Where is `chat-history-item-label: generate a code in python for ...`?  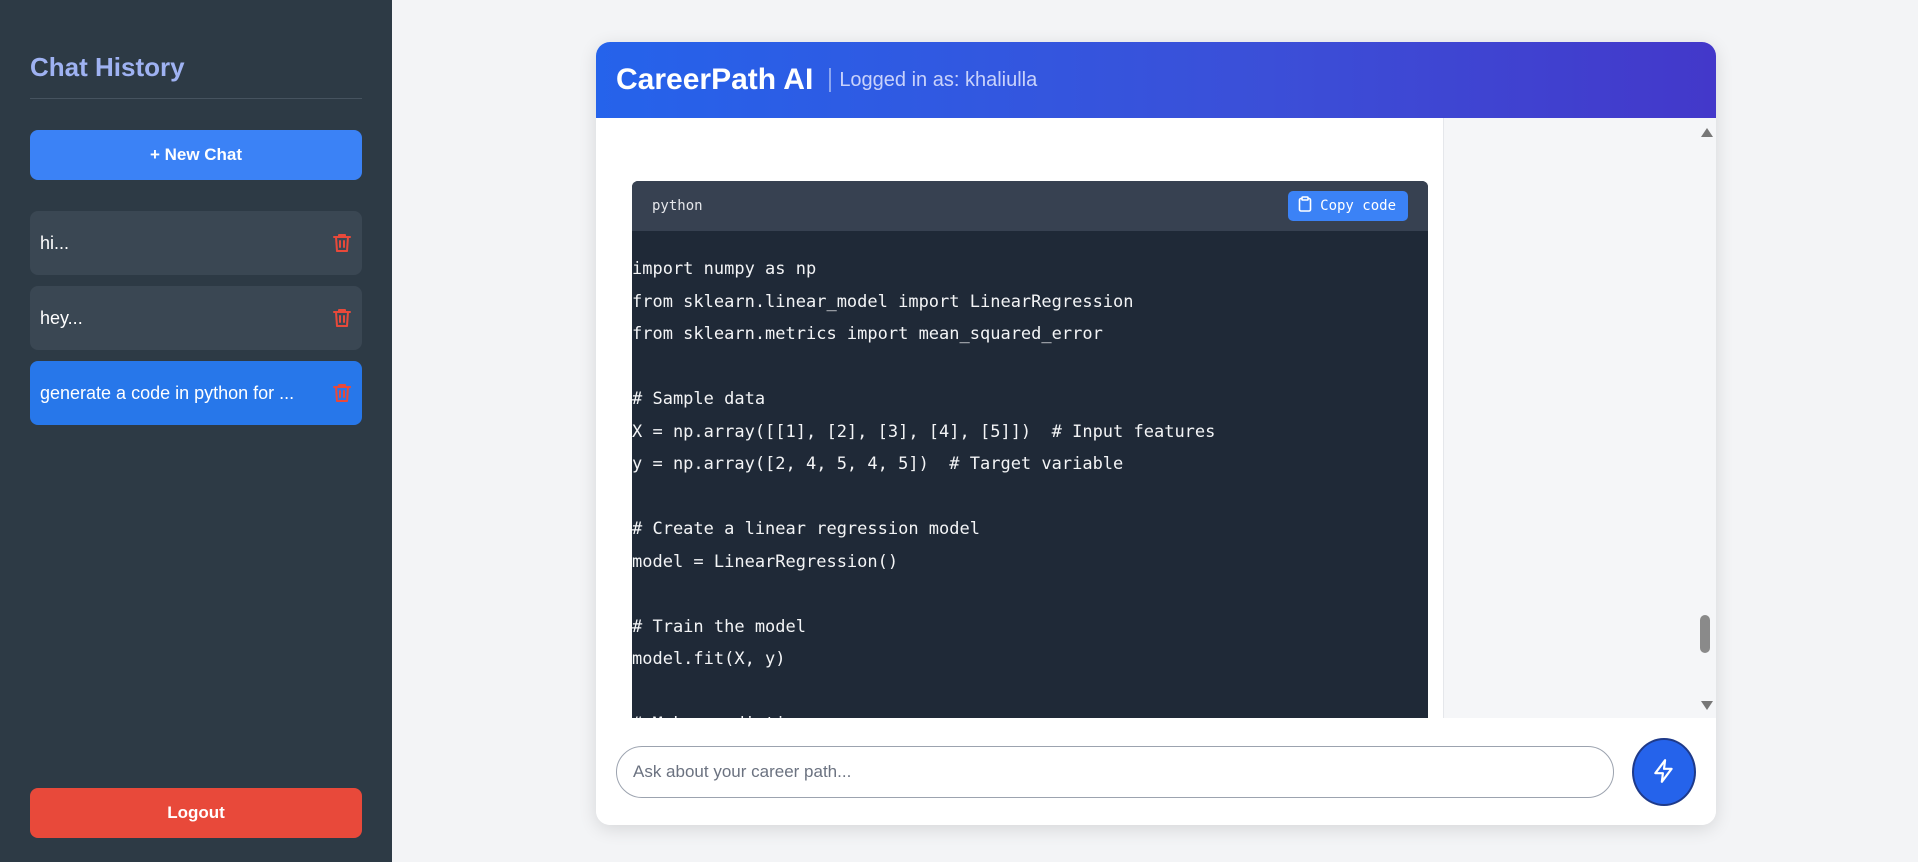
chat-history-item-label: generate a code in python for ... is located at coordinates (167, 392).